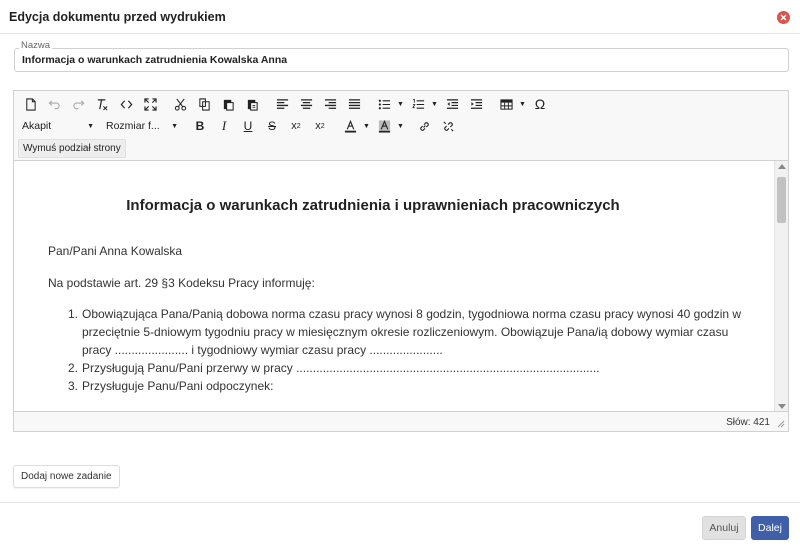 Image resolution: width=800 pixels, height=551 pixels. What do you see at coordinates (781, 424) in the screenshot?
I see `resize-grip-icon` at bounding box center [781, 424].